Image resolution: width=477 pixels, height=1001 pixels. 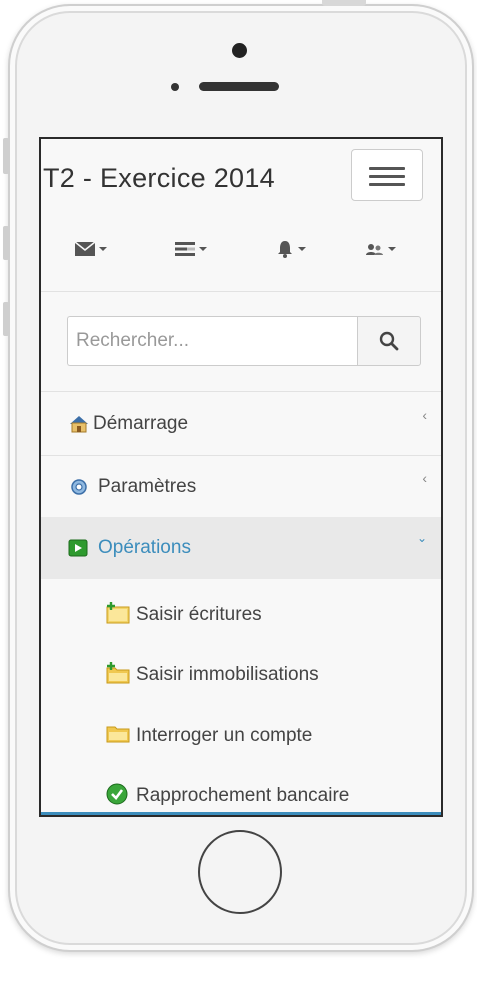 I want to click on navbar-toggle-button, so click(x=387, y=175).